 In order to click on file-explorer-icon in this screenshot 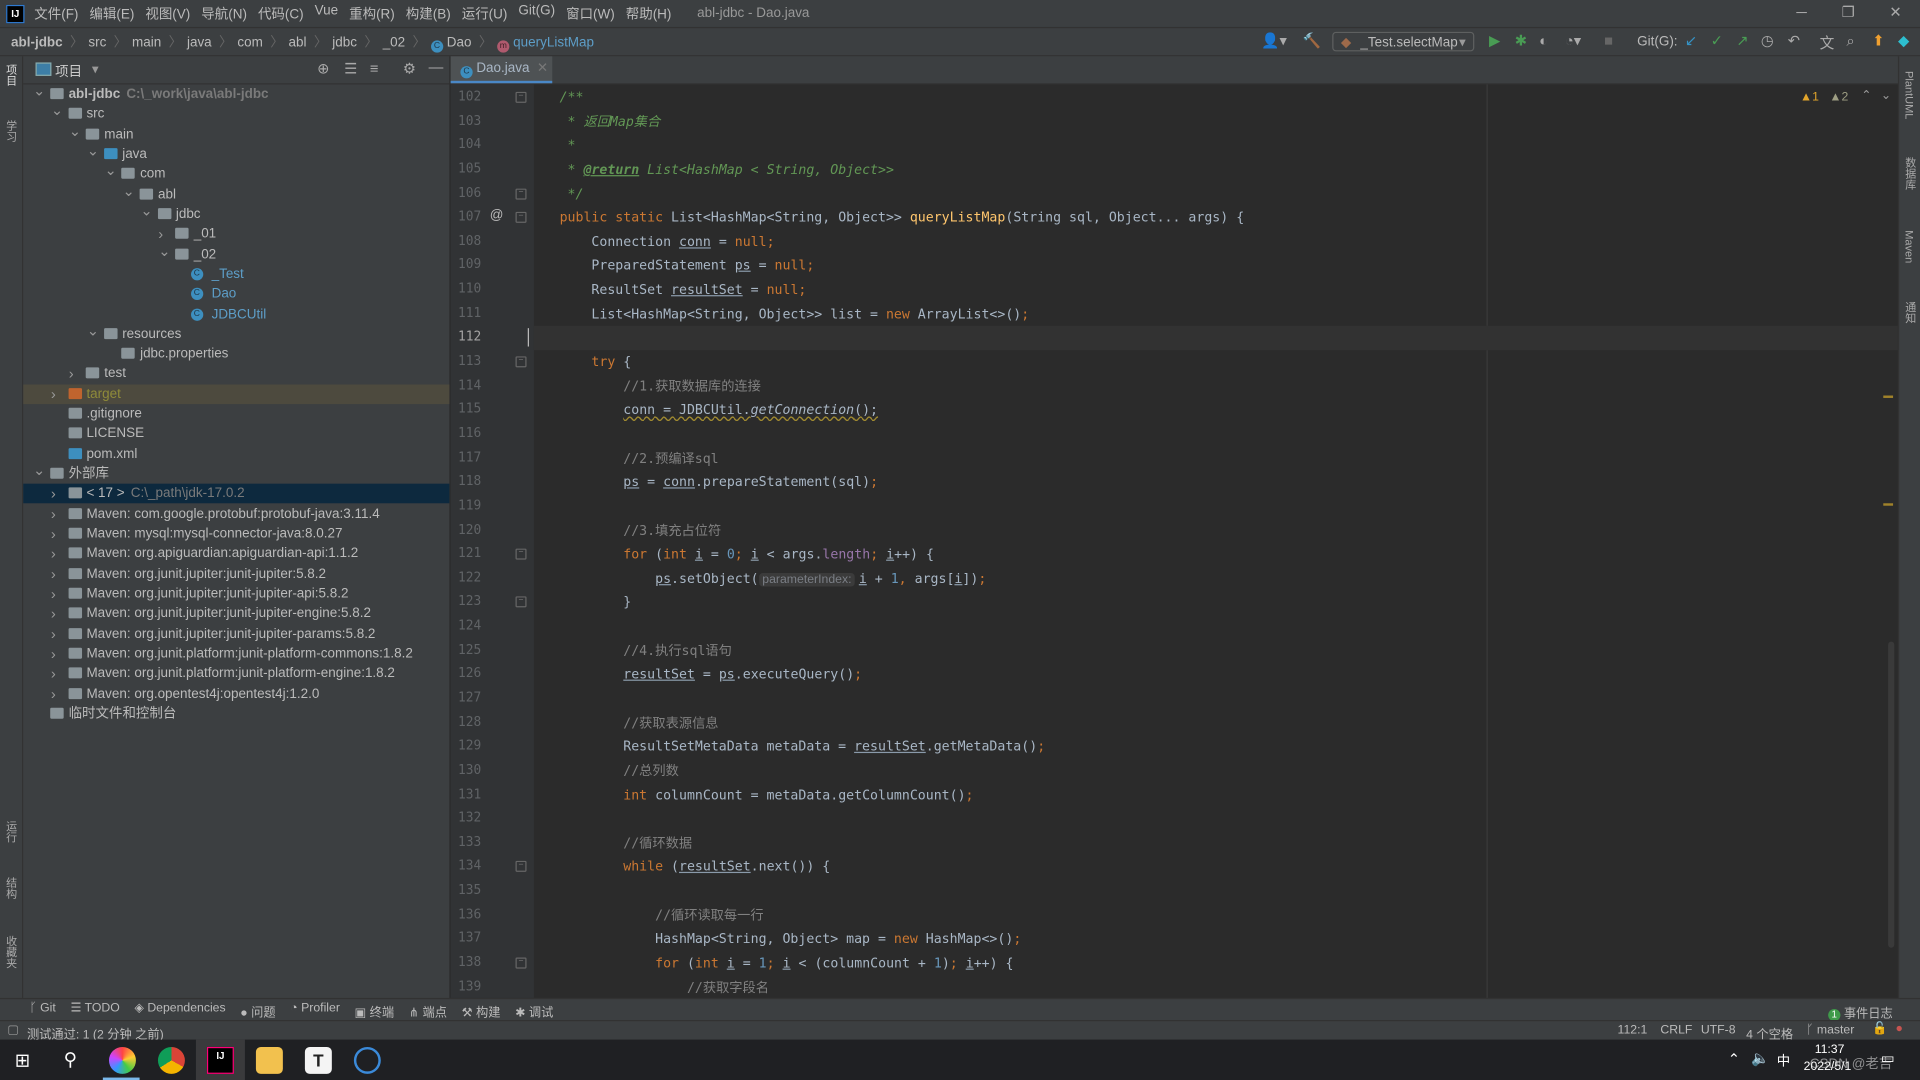, I will do `click(269, 1060)`.